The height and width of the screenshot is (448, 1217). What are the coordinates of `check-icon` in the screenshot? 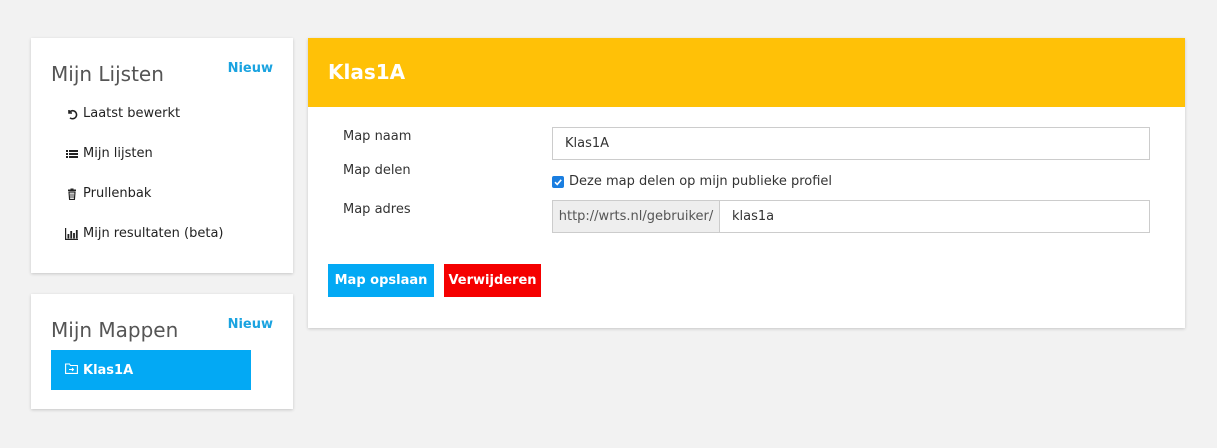 It's located at (558, 182).